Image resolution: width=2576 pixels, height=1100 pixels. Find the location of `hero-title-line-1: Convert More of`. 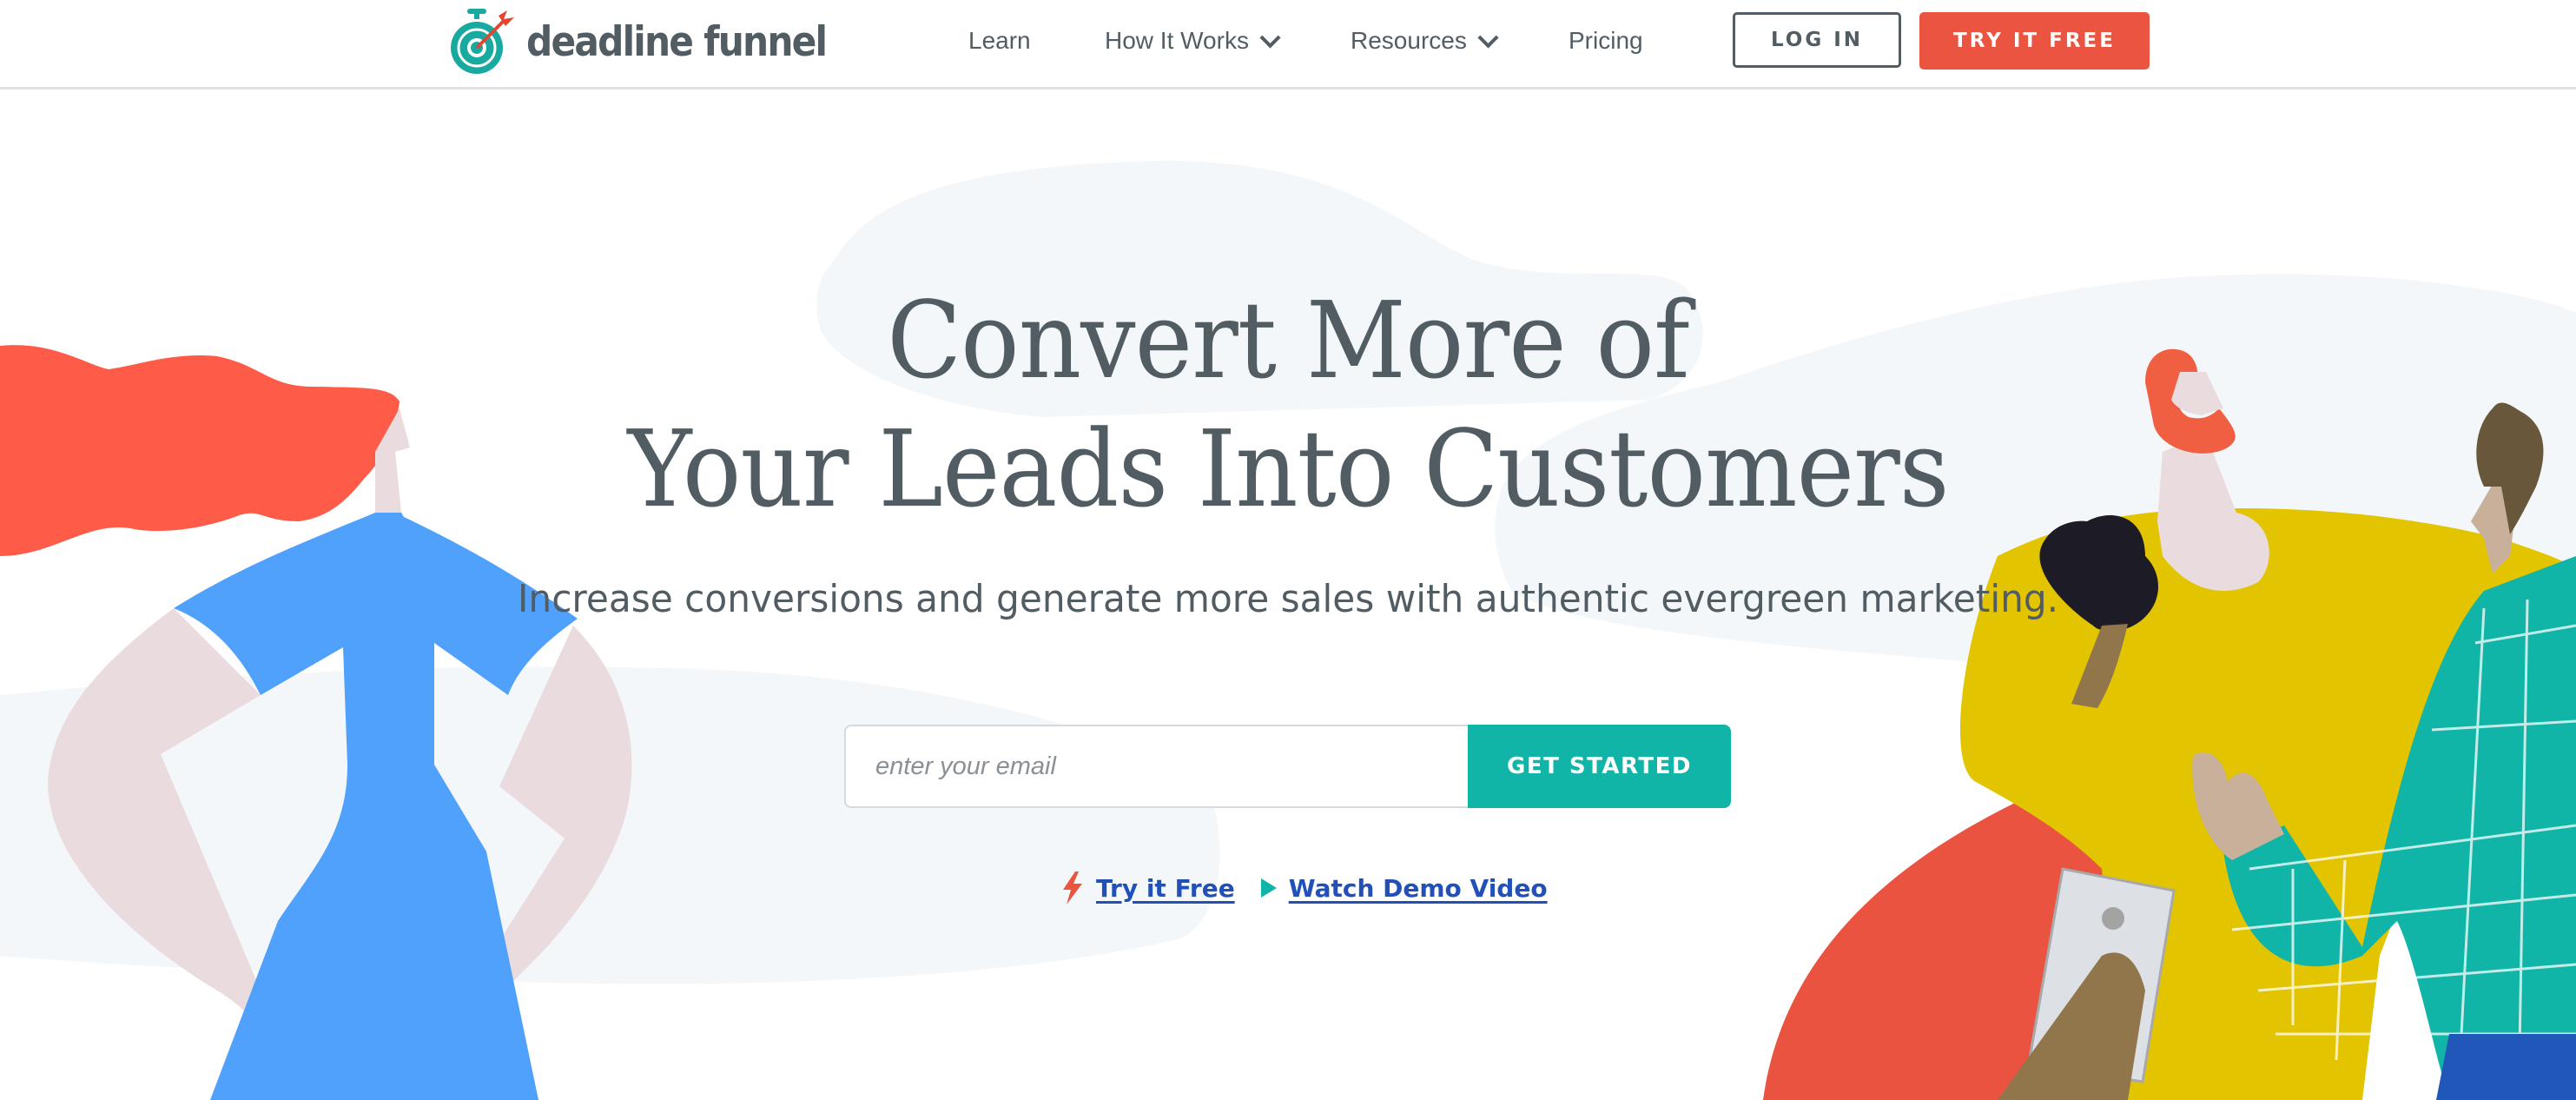

hero-title-line-1: Convert More of is located at coordinates (1288, 340).